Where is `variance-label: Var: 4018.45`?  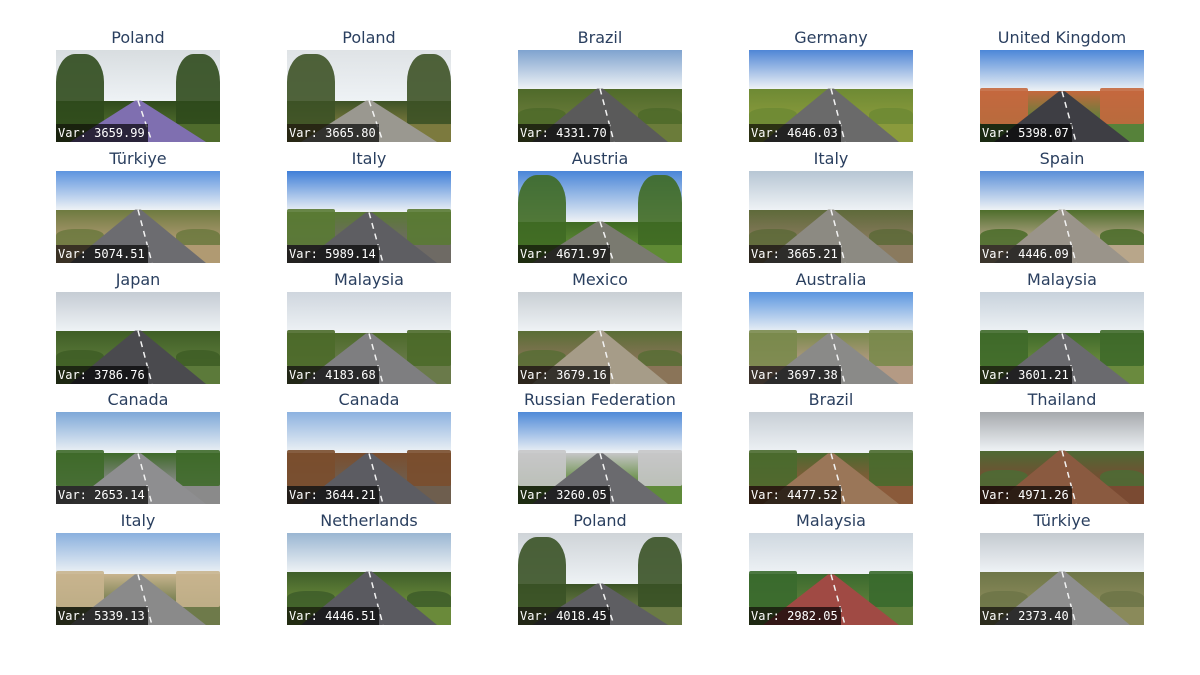
variance-label: Var: 4018.45 is located at coordinates (564, 616).